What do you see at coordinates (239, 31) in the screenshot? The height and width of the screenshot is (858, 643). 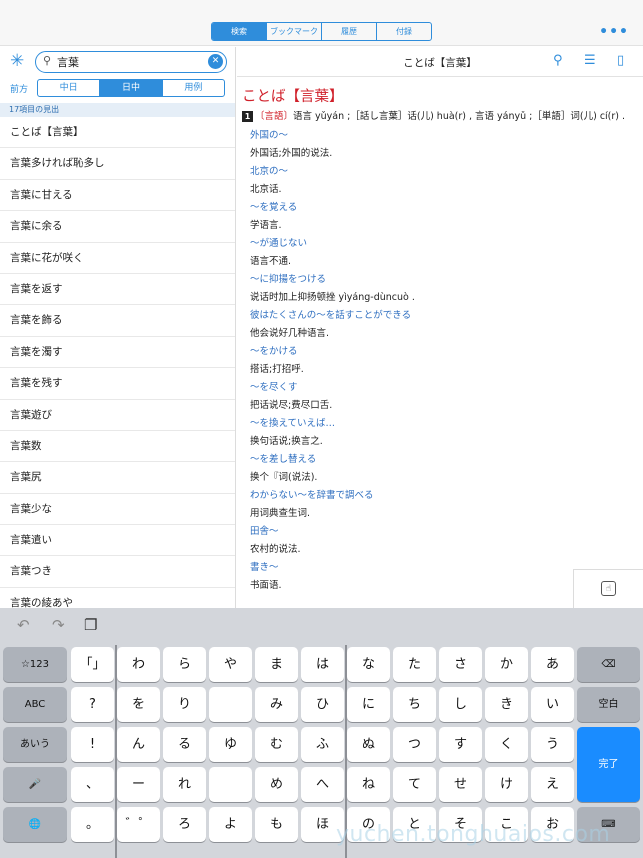 I see `tab-search: 検索` at bounding box center [239, 31].